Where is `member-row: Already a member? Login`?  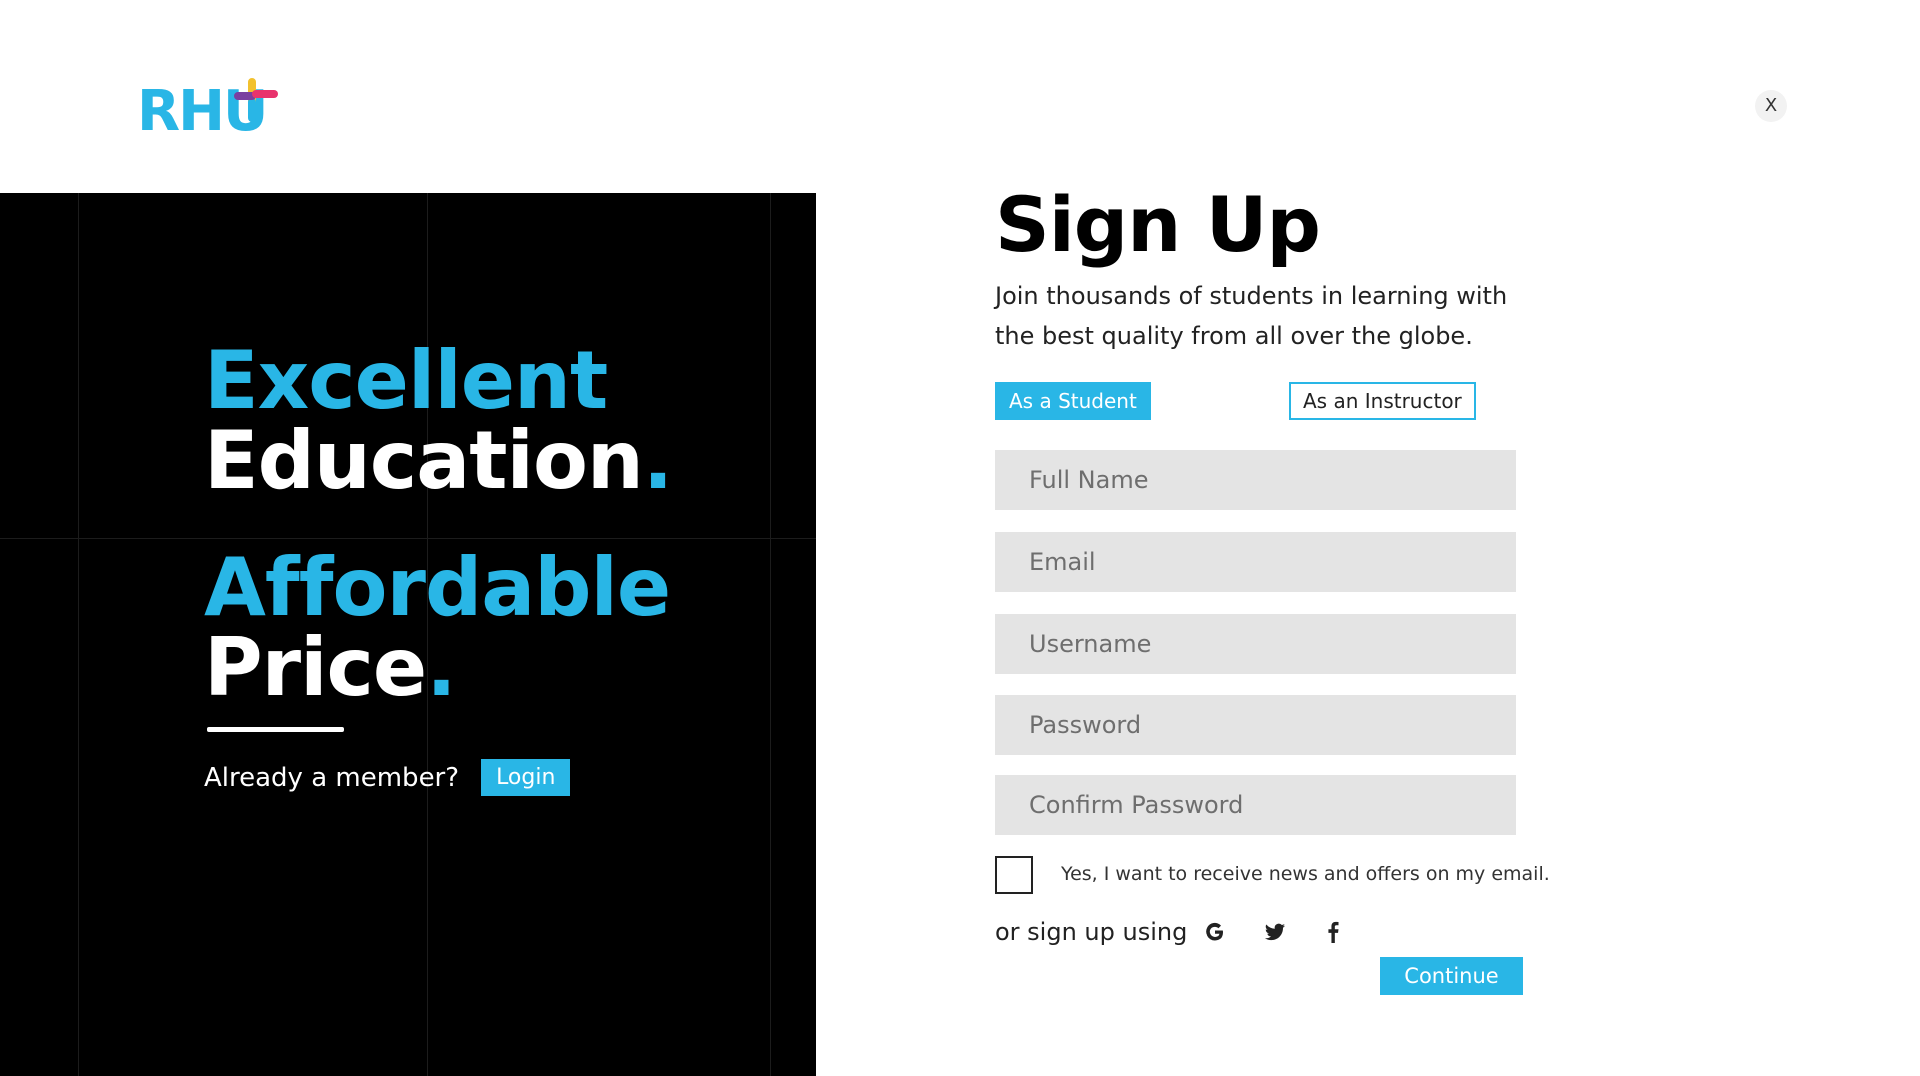
member-row: Already a member? Login is located at coordinates (387, 777).